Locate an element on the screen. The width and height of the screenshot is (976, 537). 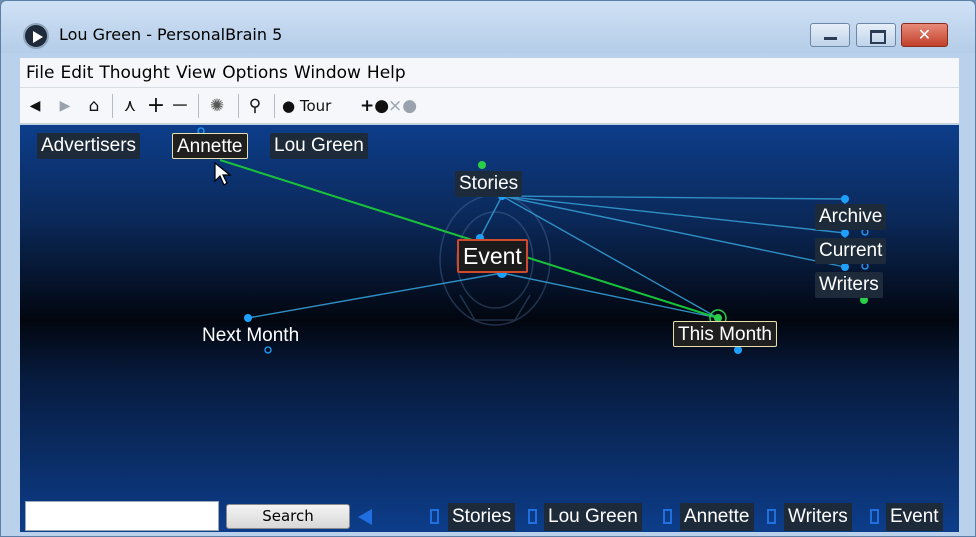
window-title: Lou Green - PersonalBrain 5 is located at coordinates (171, 34).